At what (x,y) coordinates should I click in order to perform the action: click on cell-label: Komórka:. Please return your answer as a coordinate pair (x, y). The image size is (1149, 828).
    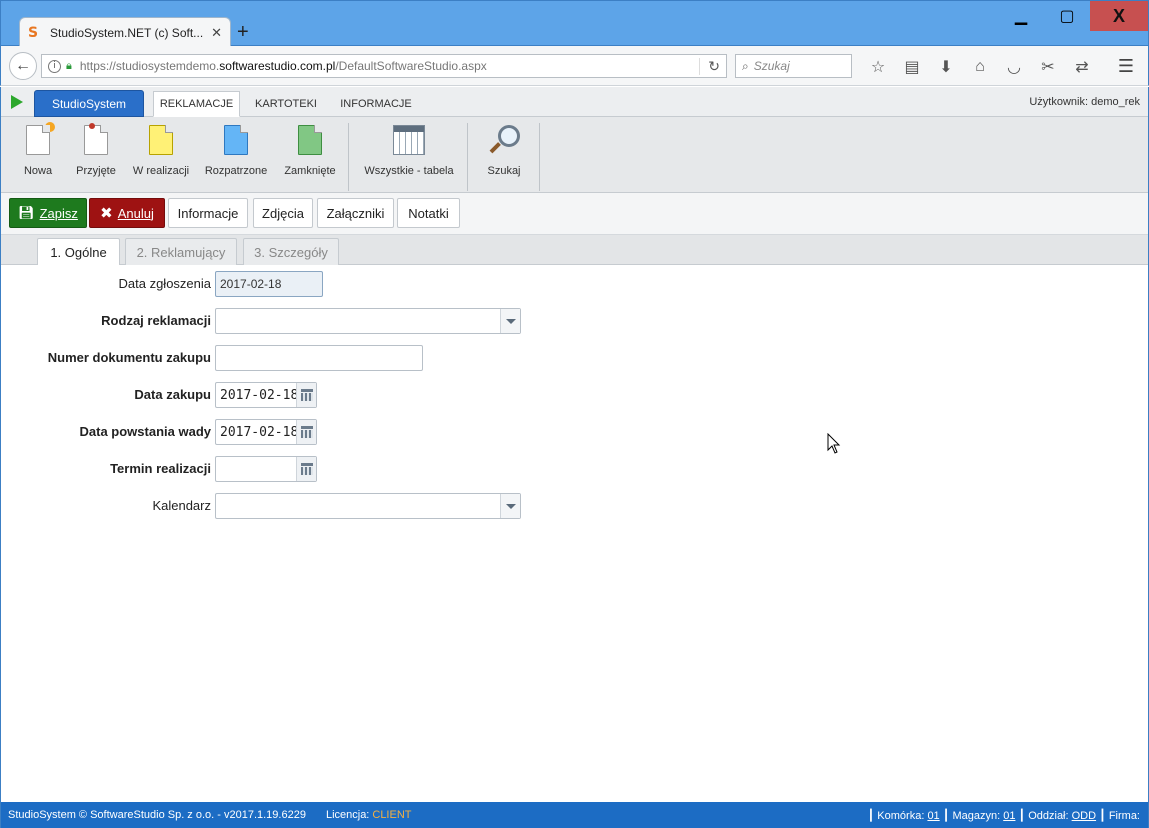
    Looking at the image, I should click on (901, 816).